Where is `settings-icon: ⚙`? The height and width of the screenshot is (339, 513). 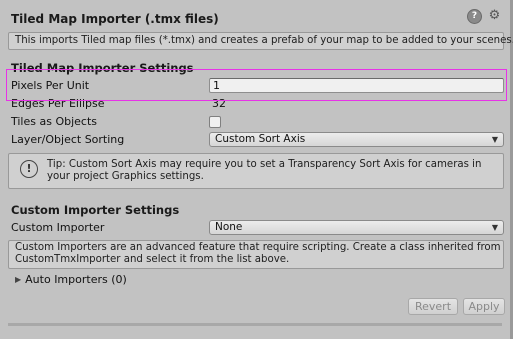
settings-icon: ⚙ is located at coordinates (494, 15).